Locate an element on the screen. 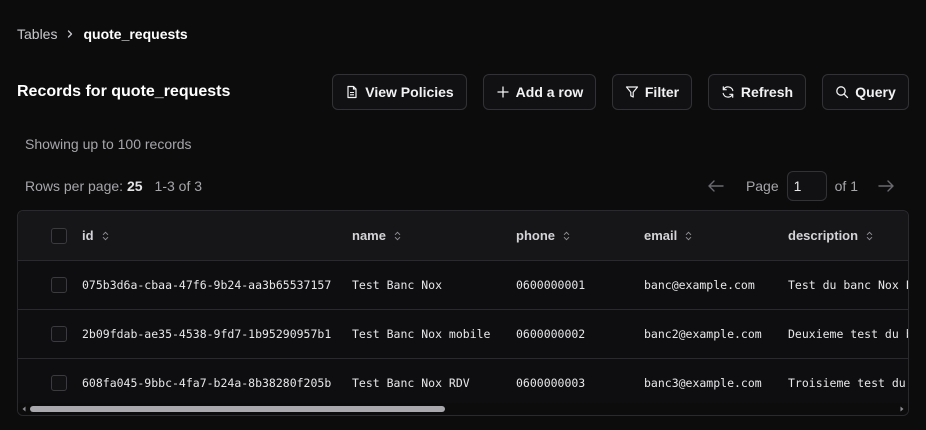 The image size is (926, 430). breadcrumb-tables-link: Tables is located at coordinates (37, 34).